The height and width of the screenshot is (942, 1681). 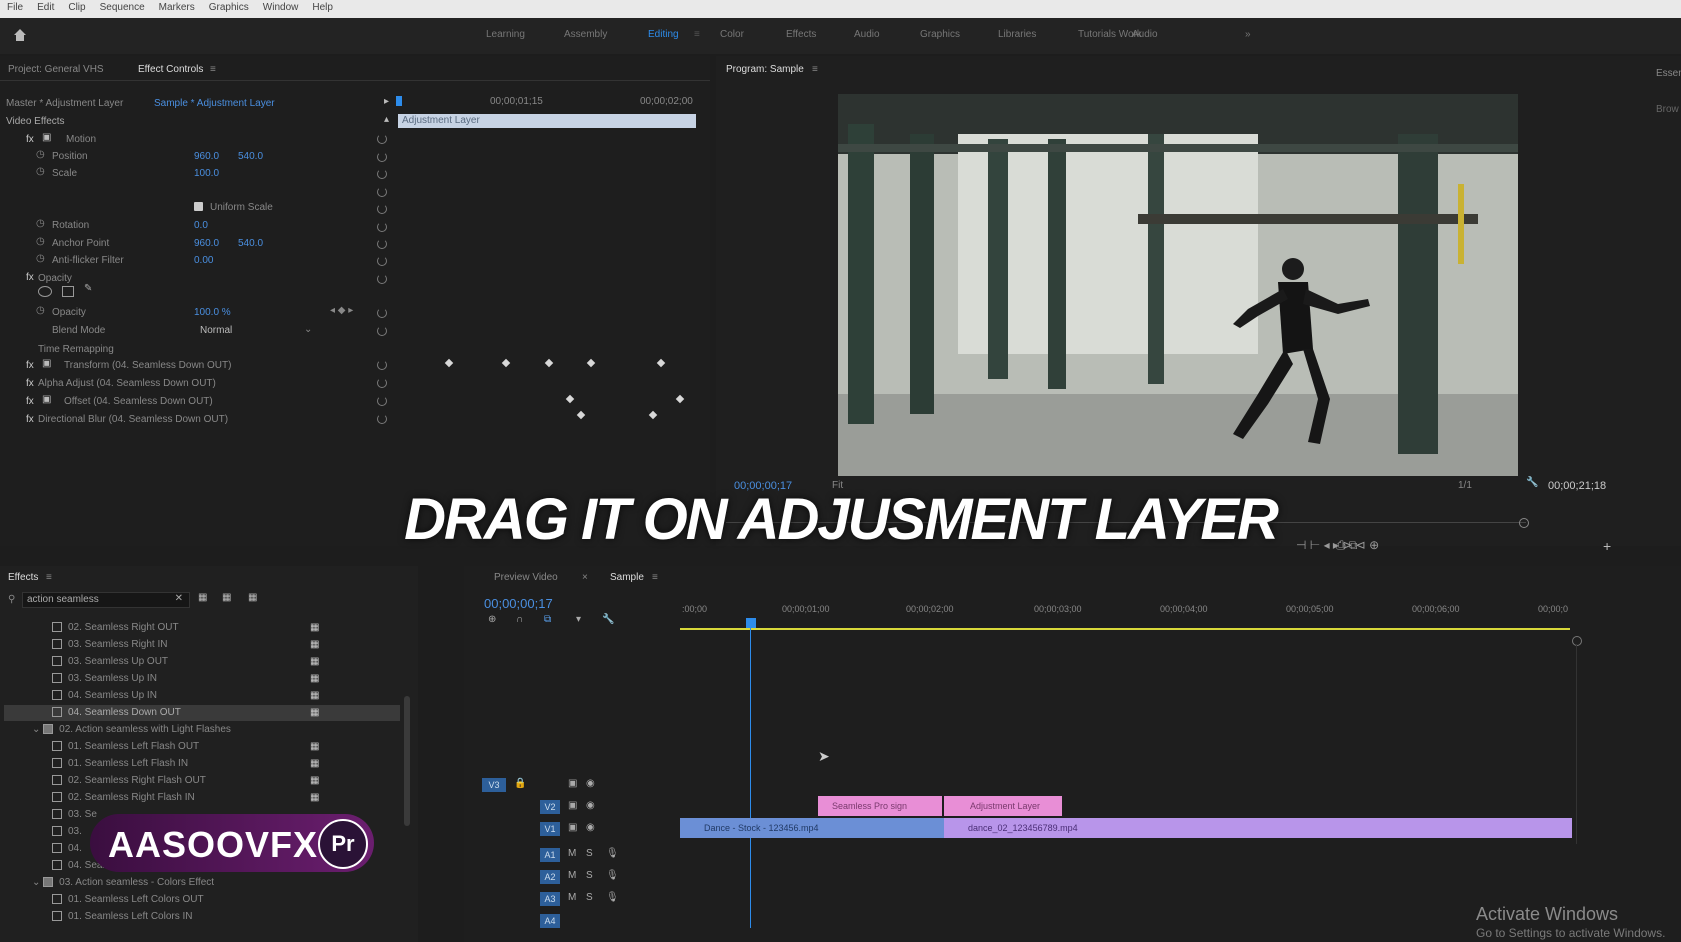 I want to click on track-target-a3: A3, so click(x=550, y=899).